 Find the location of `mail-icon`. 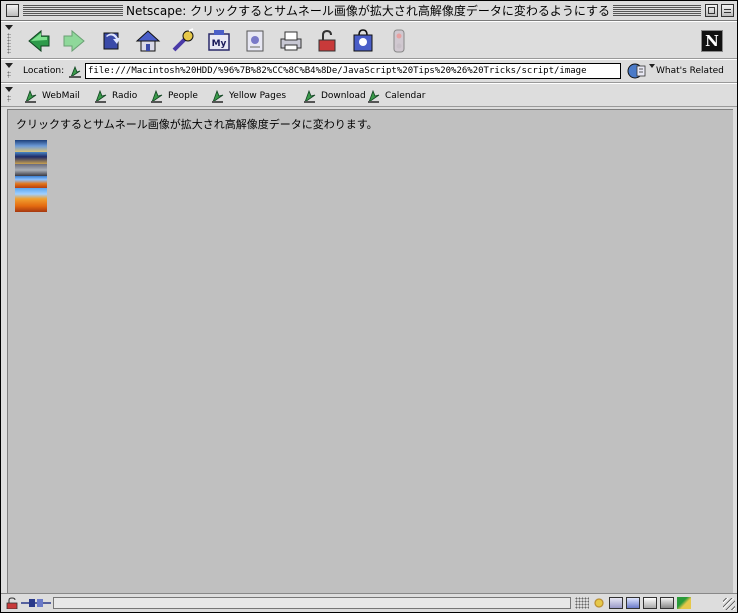

mail-icon is located at coordinates (616, 603).